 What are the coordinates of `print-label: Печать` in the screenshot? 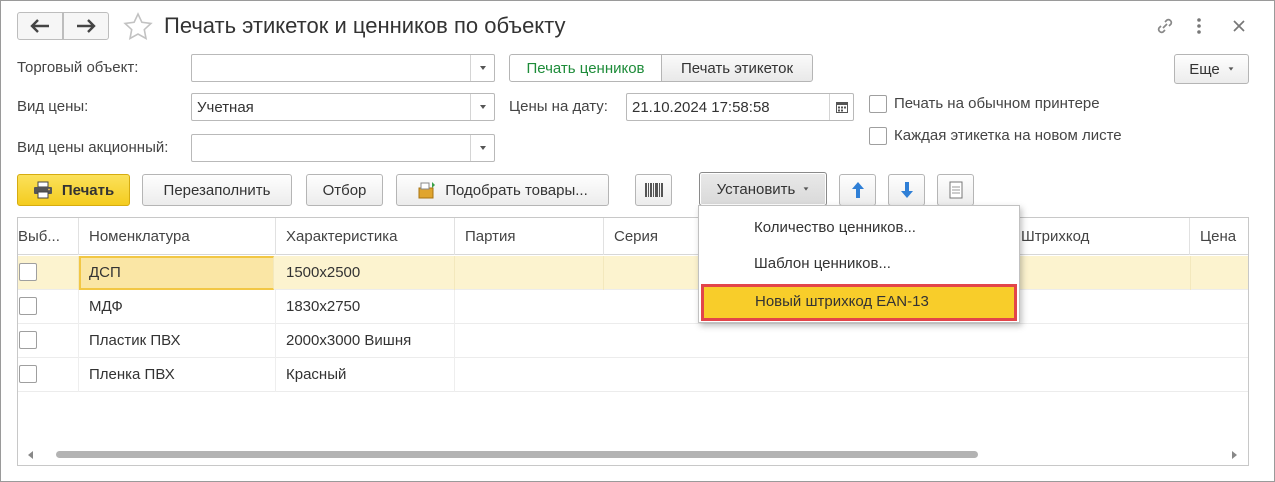 It's located at (88, 190).